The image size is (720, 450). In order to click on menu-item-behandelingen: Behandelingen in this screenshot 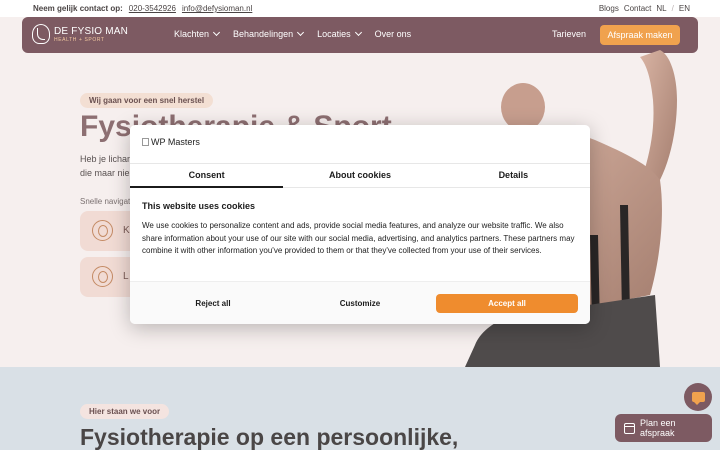, I will do `click(269, 33)`.